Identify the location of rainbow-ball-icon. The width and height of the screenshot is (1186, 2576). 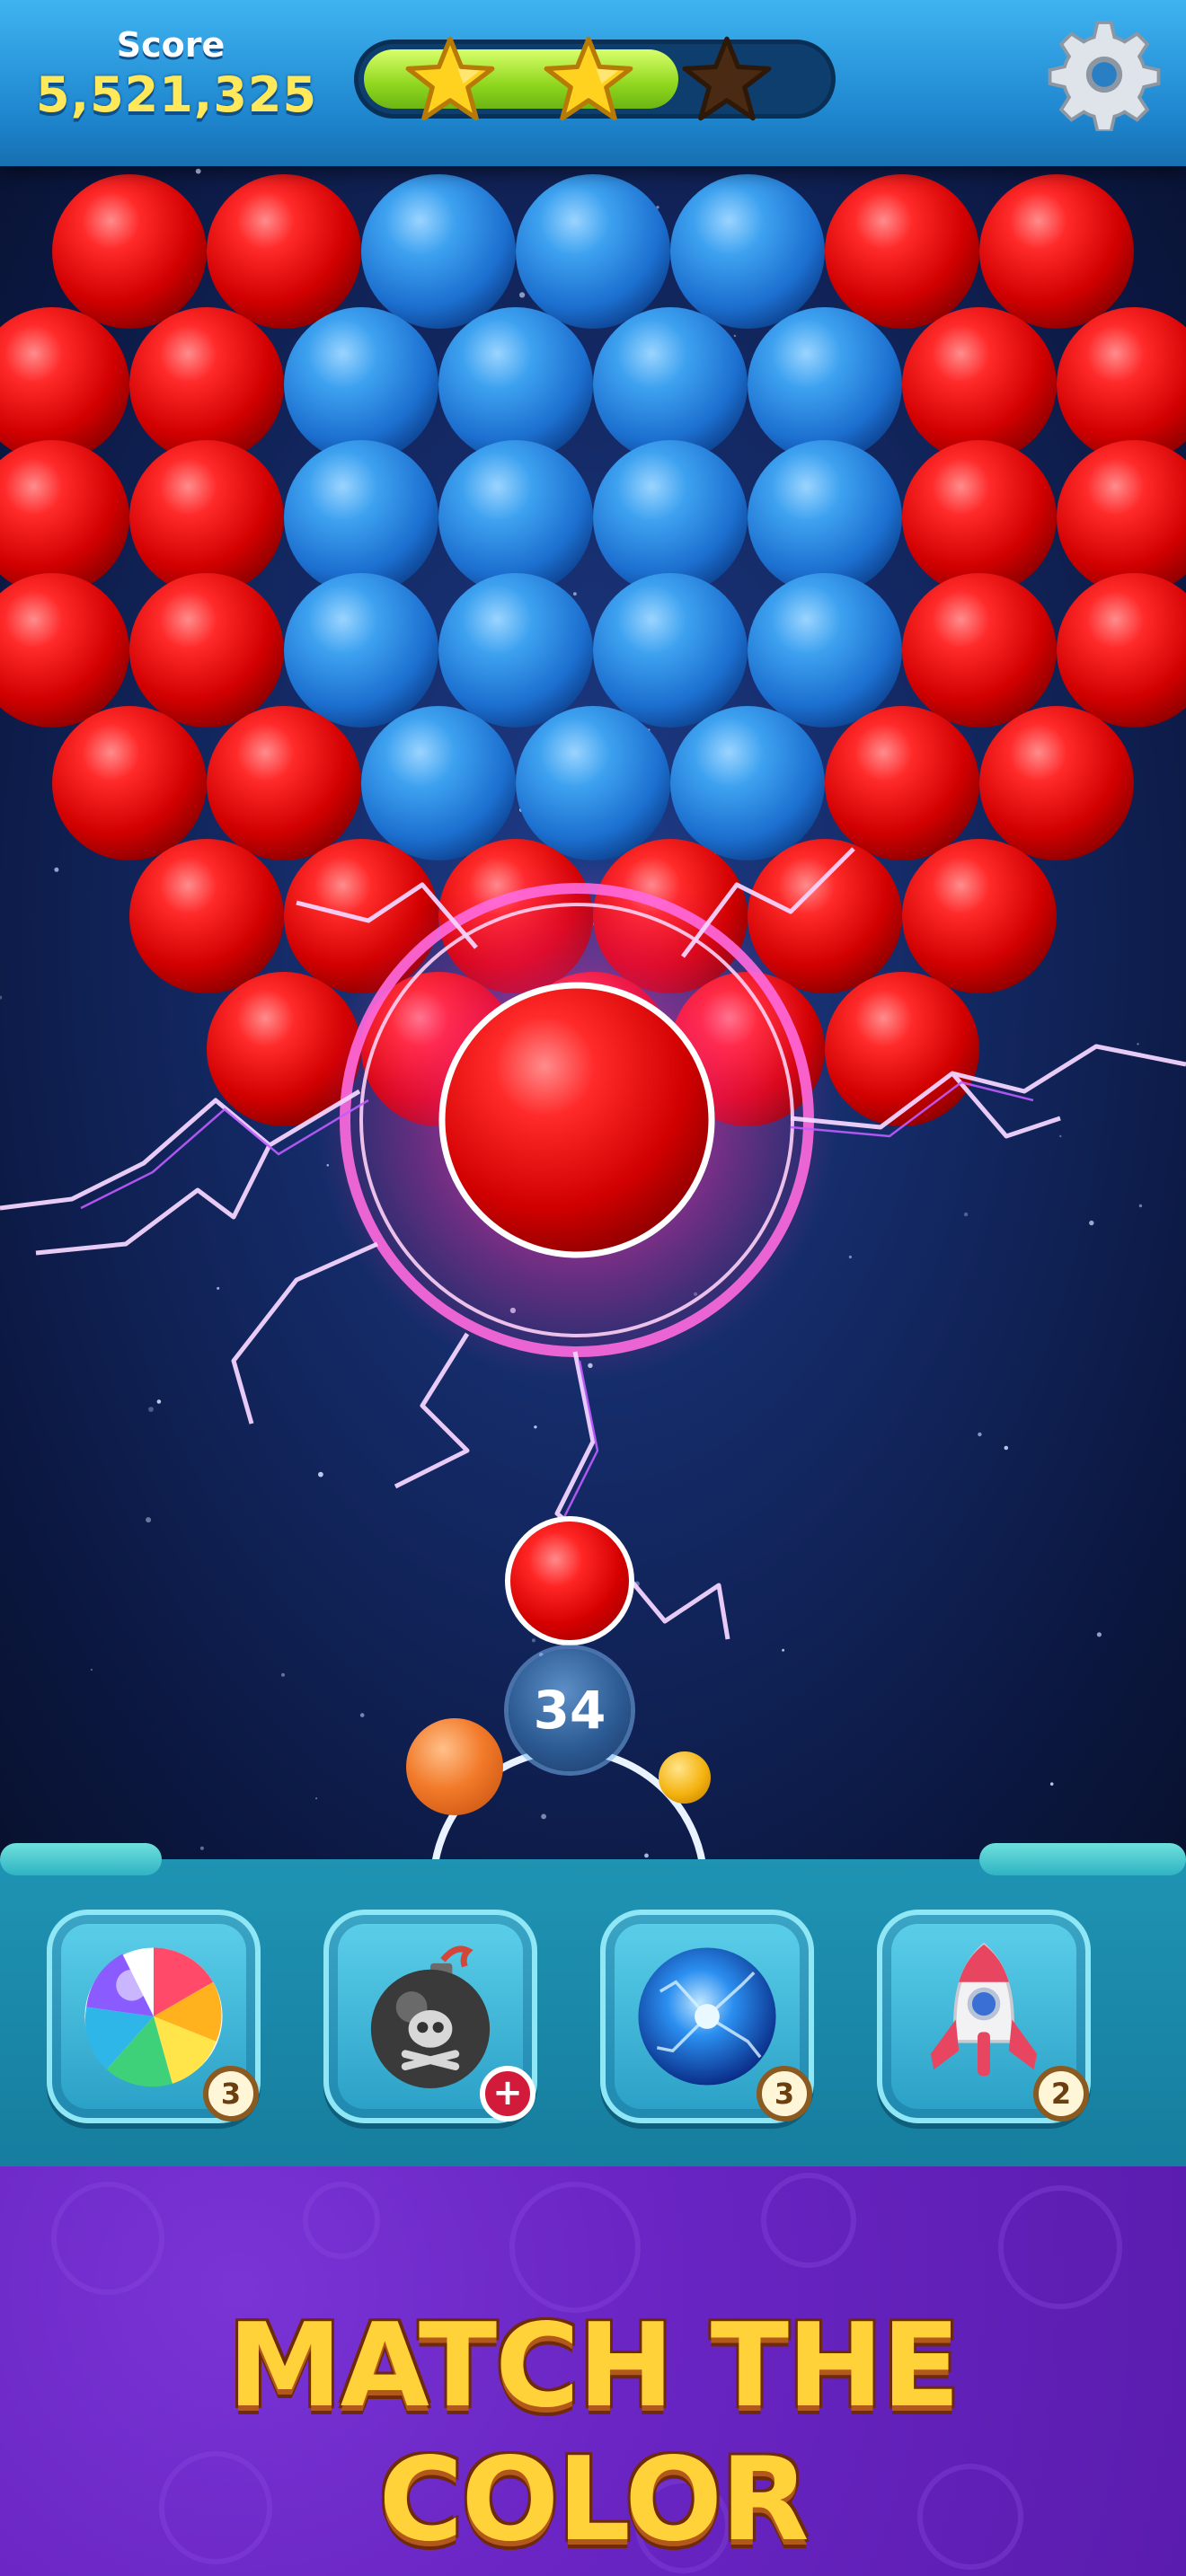
(153, 2017).